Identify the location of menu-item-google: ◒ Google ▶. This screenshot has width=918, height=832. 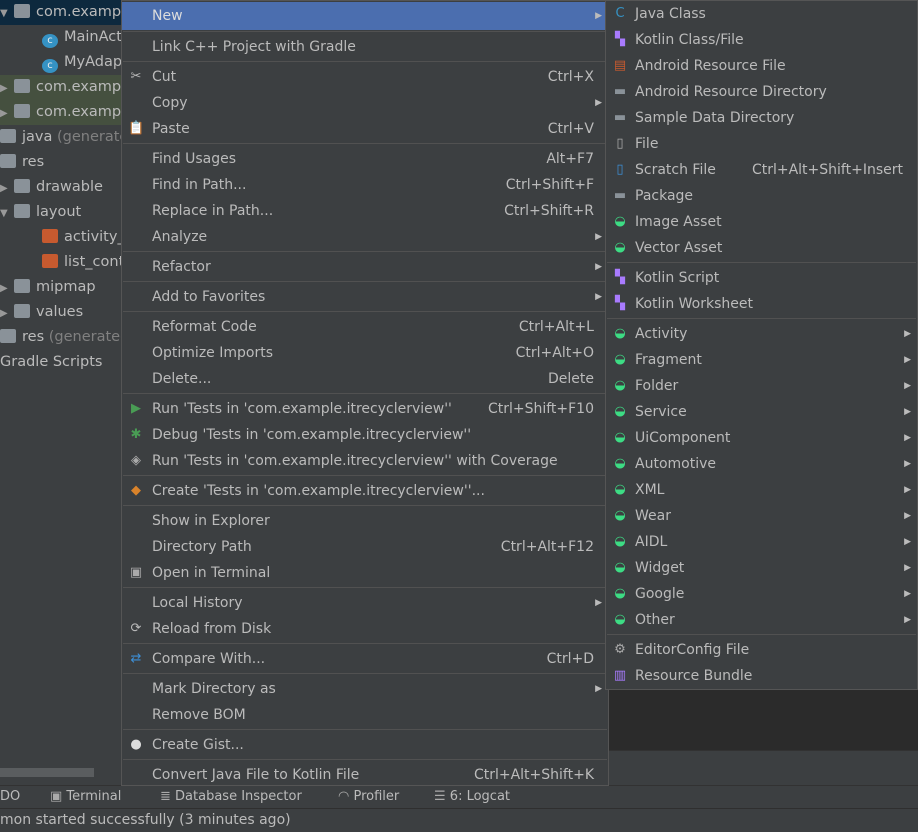
(761, 594).